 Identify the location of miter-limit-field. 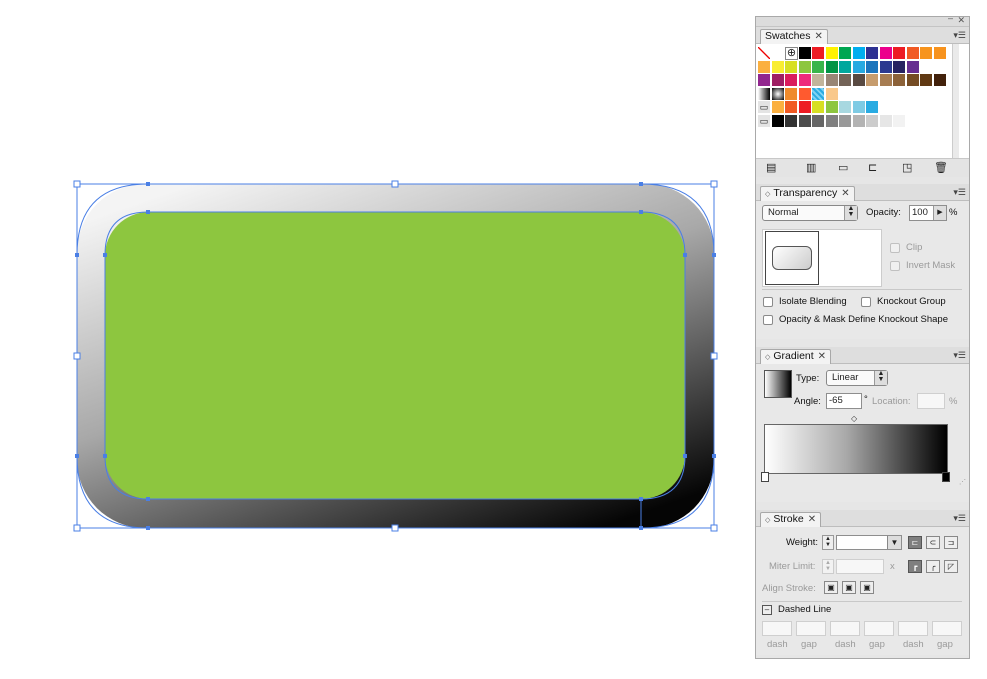
(860, 566).